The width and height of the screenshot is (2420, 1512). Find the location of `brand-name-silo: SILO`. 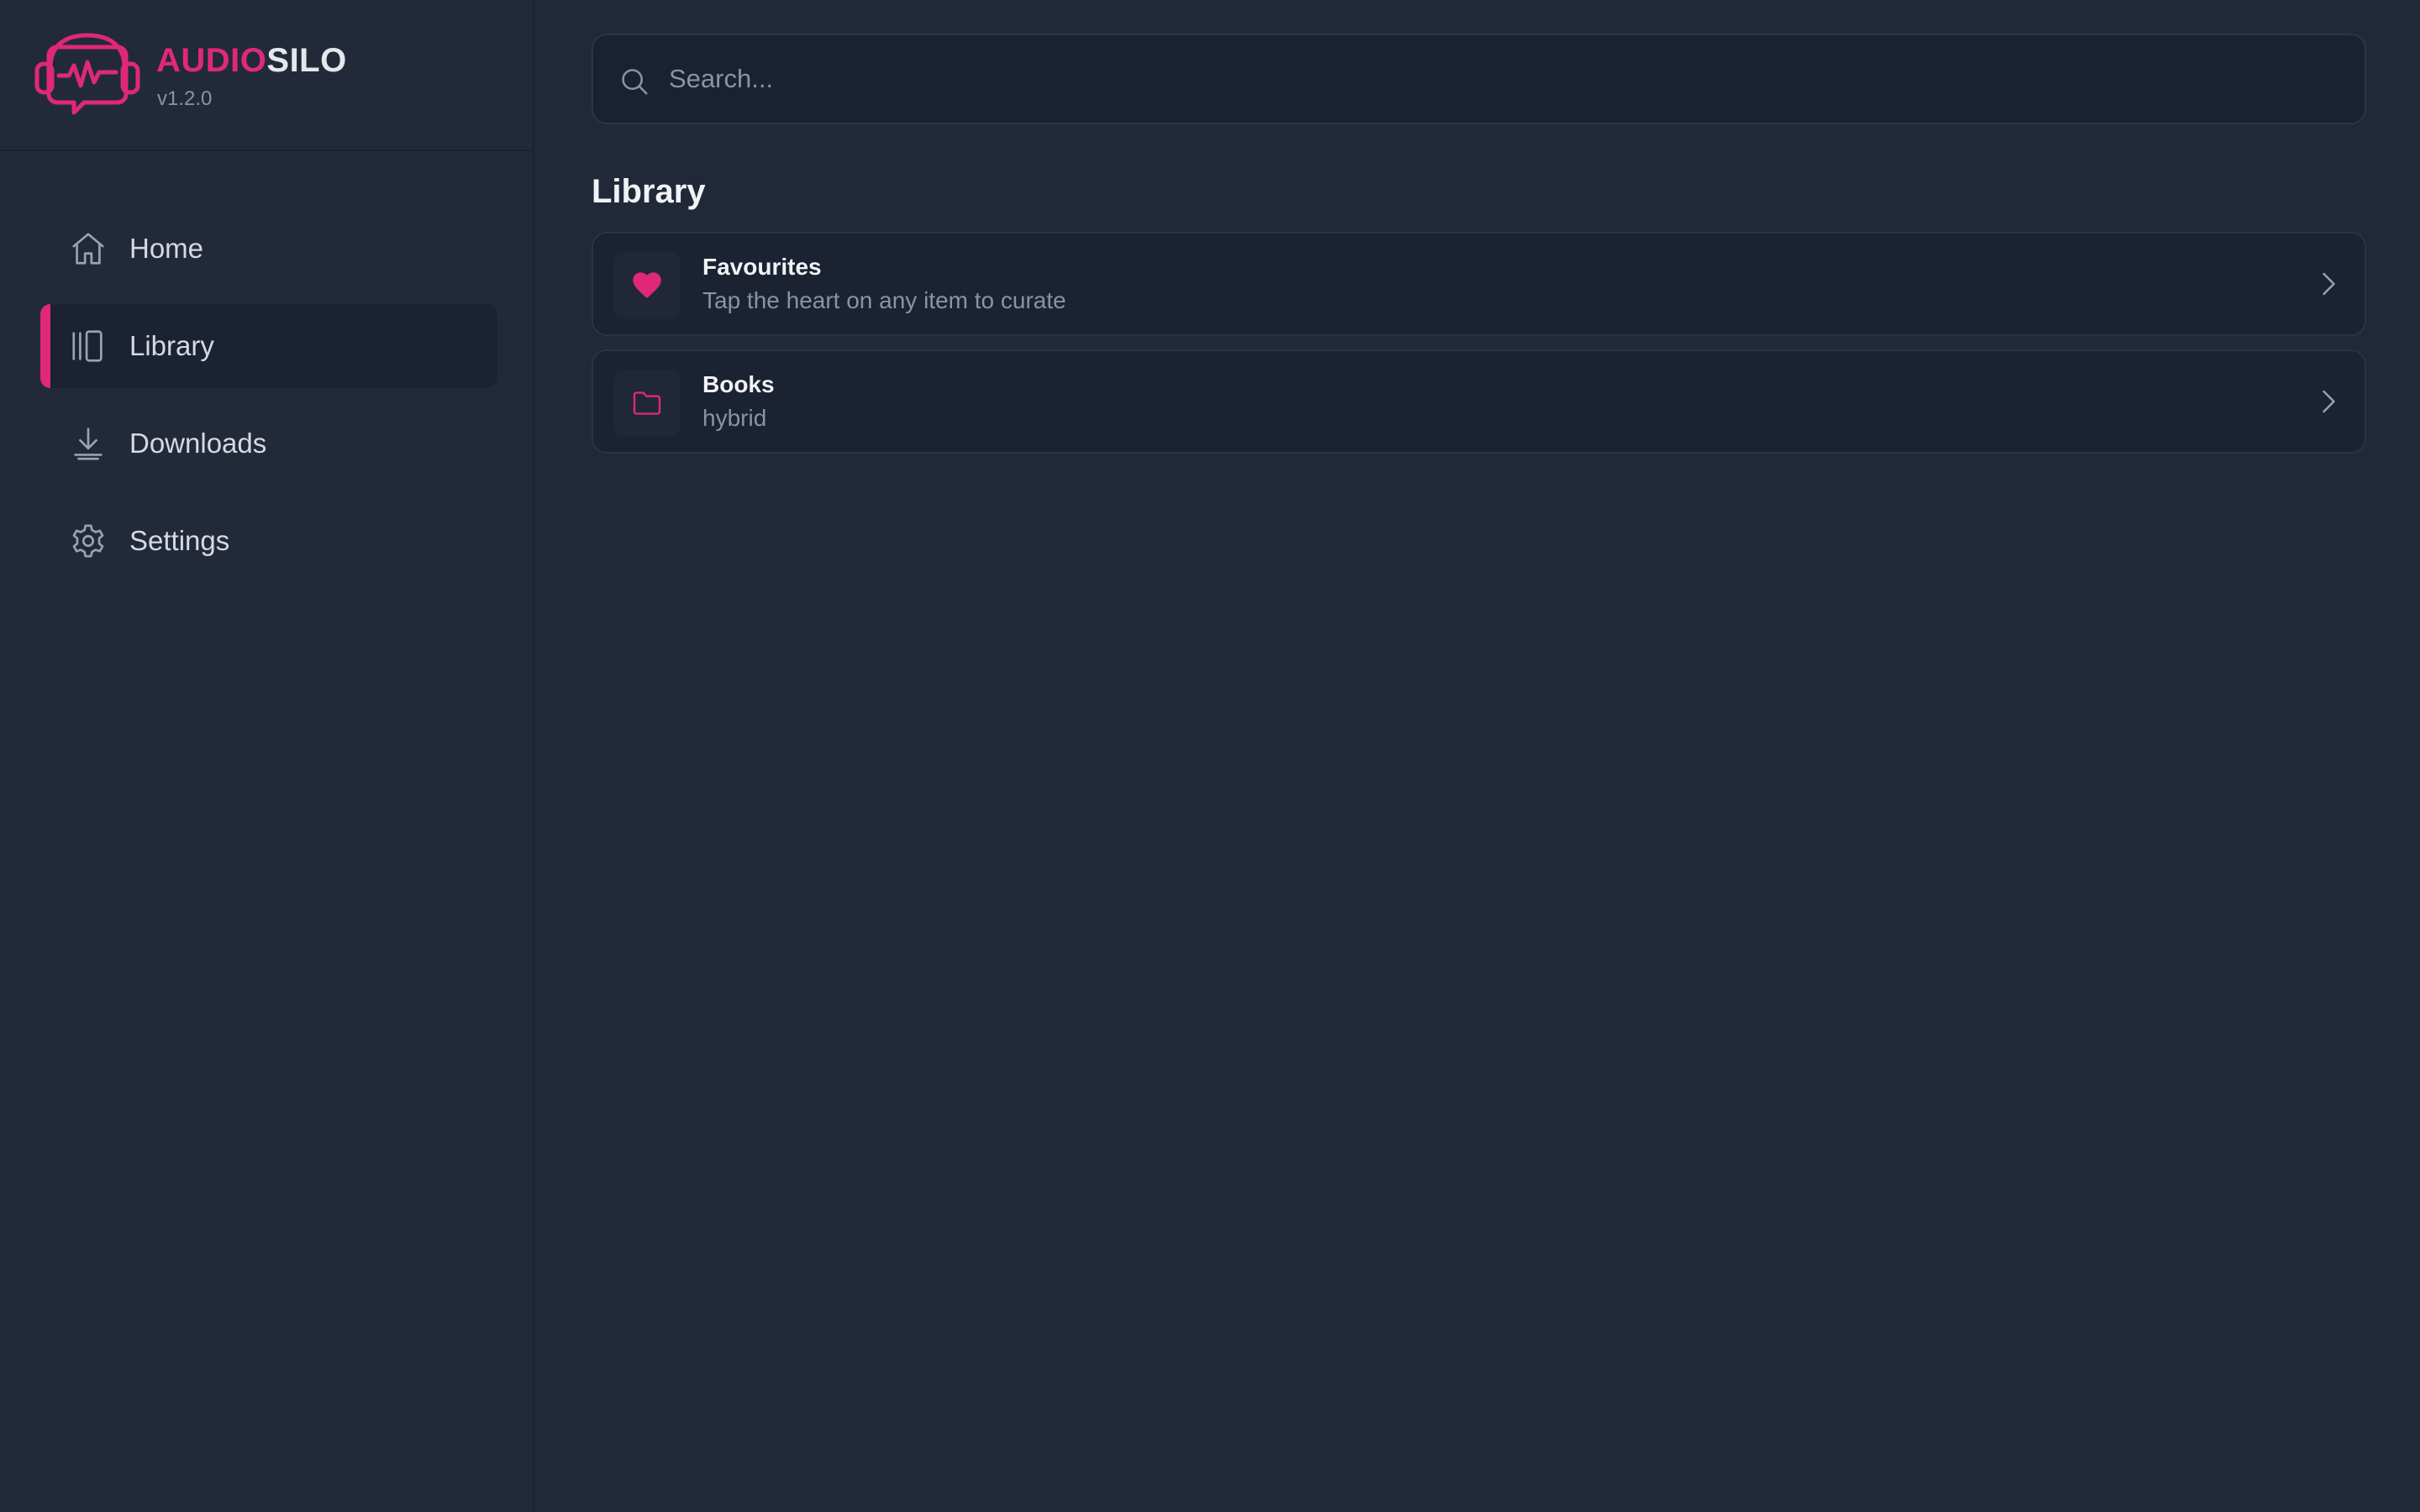

brand-name-silo: SILO is located at coordinates (306, 60).